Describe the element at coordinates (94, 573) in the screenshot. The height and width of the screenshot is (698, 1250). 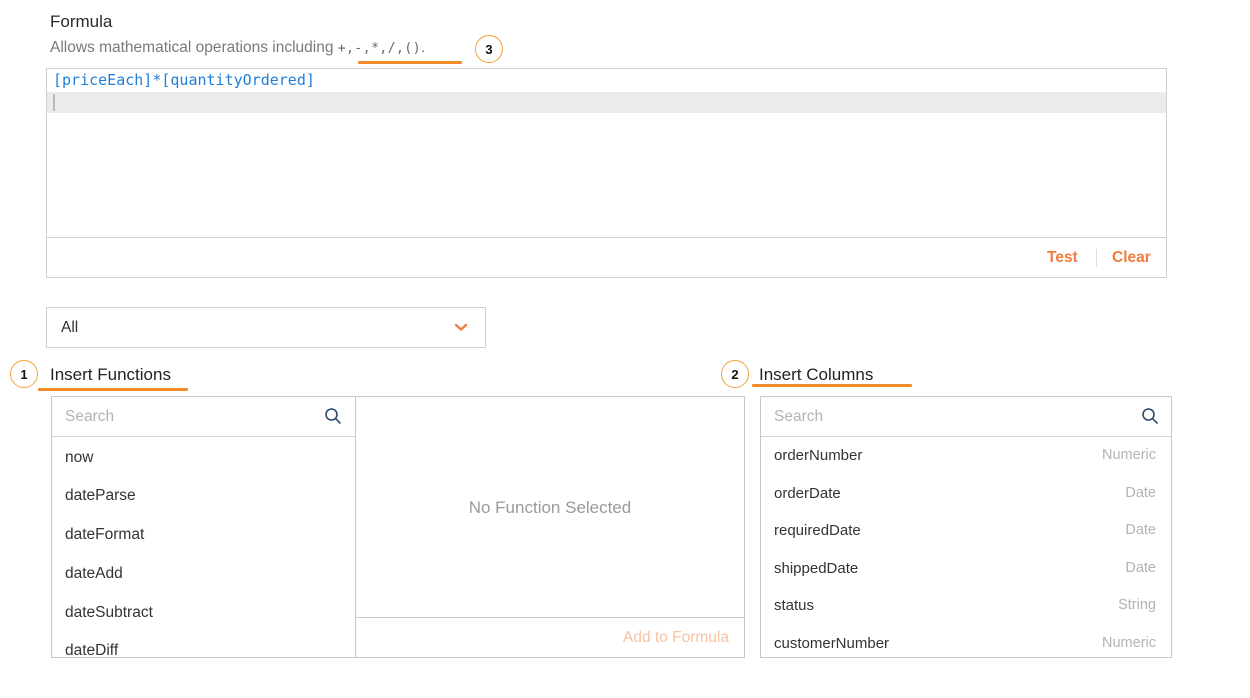
I see `function-item-label: dateAdd` at that location.